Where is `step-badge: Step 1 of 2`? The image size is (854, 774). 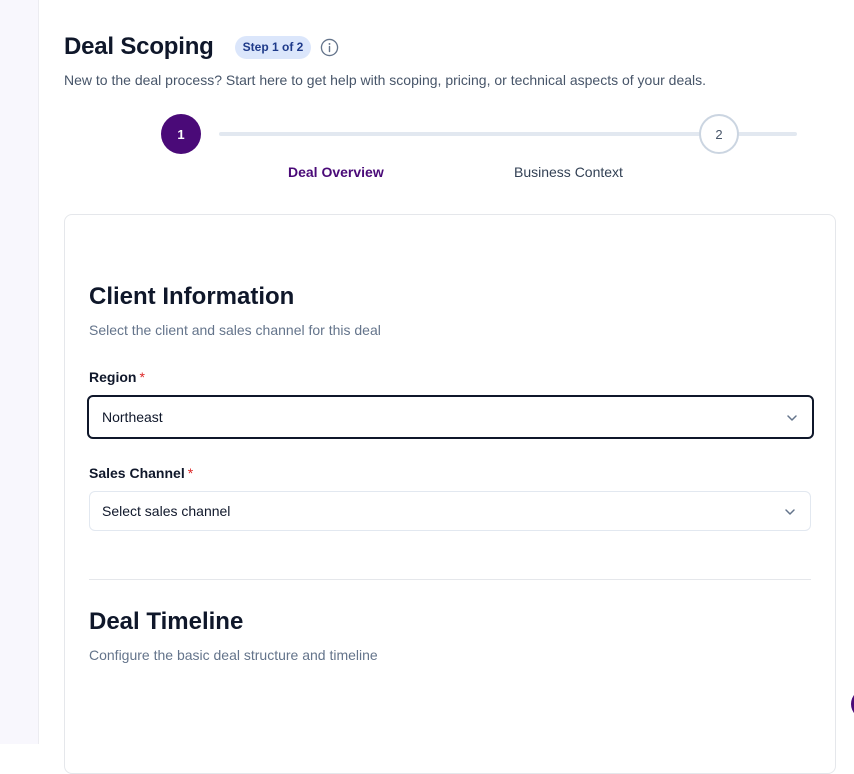
step-badge: Step 1 of 2 is located at coordinates (273, 47).